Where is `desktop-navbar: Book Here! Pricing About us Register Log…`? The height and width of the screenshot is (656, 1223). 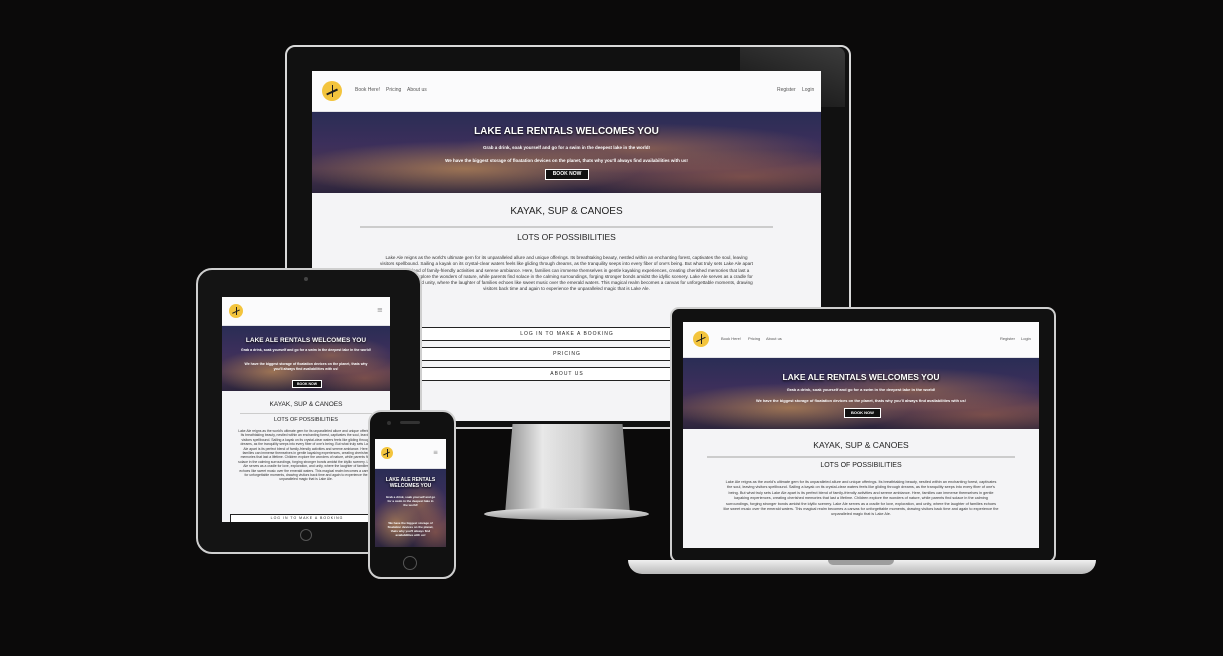
desktop-navbar: Book Here! Pricing About us Register Log… is located at coordinates (566, 91).